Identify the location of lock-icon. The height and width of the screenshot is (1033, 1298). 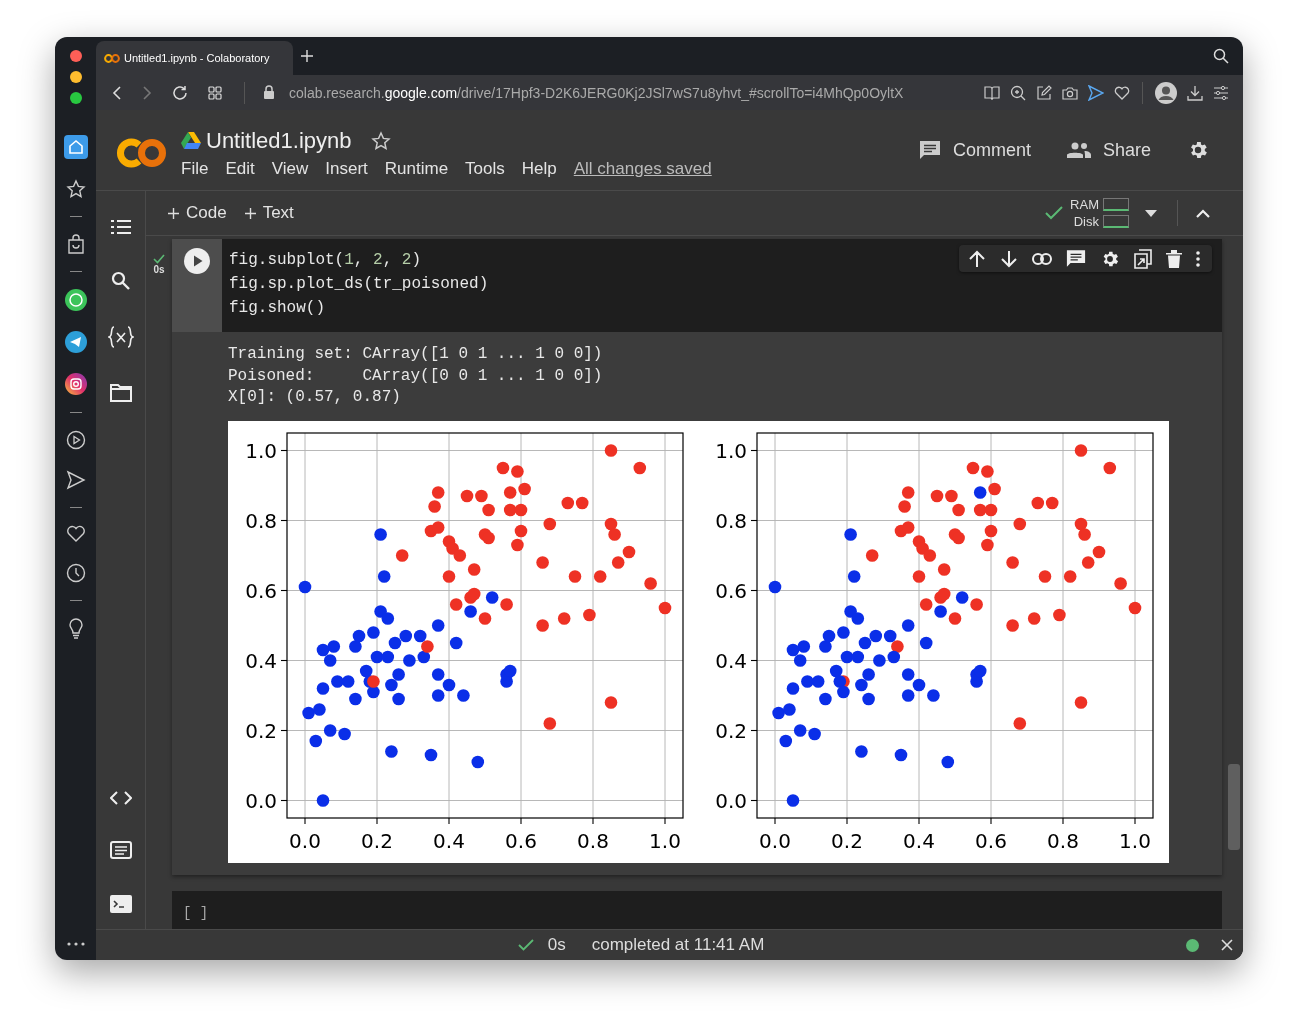
(269, 92).